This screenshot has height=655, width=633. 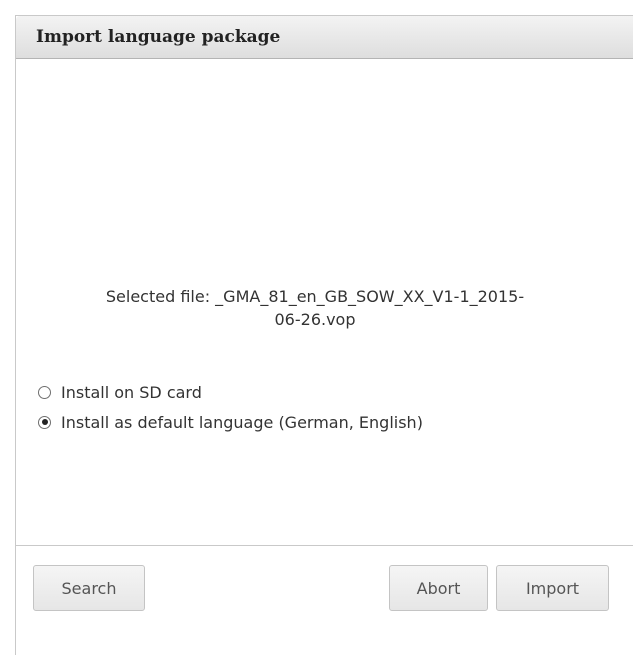 I want to click on dialog-titlebar: Import language package, so click(x=324, y=37).